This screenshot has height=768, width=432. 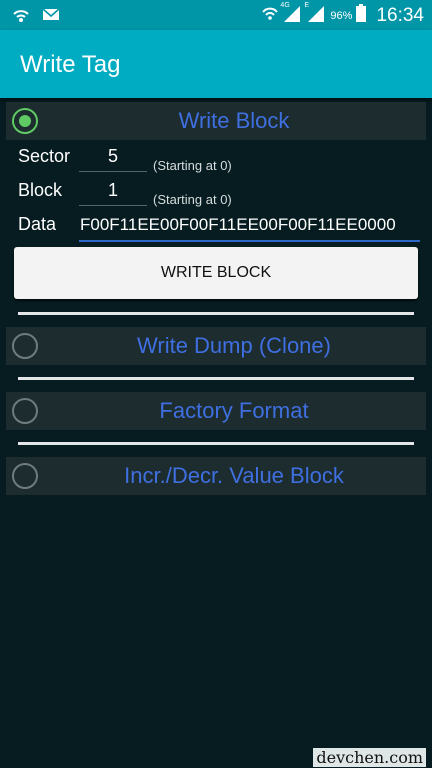 I want to click on section-factory-format: Factory Format, so click(x=216, y=411).